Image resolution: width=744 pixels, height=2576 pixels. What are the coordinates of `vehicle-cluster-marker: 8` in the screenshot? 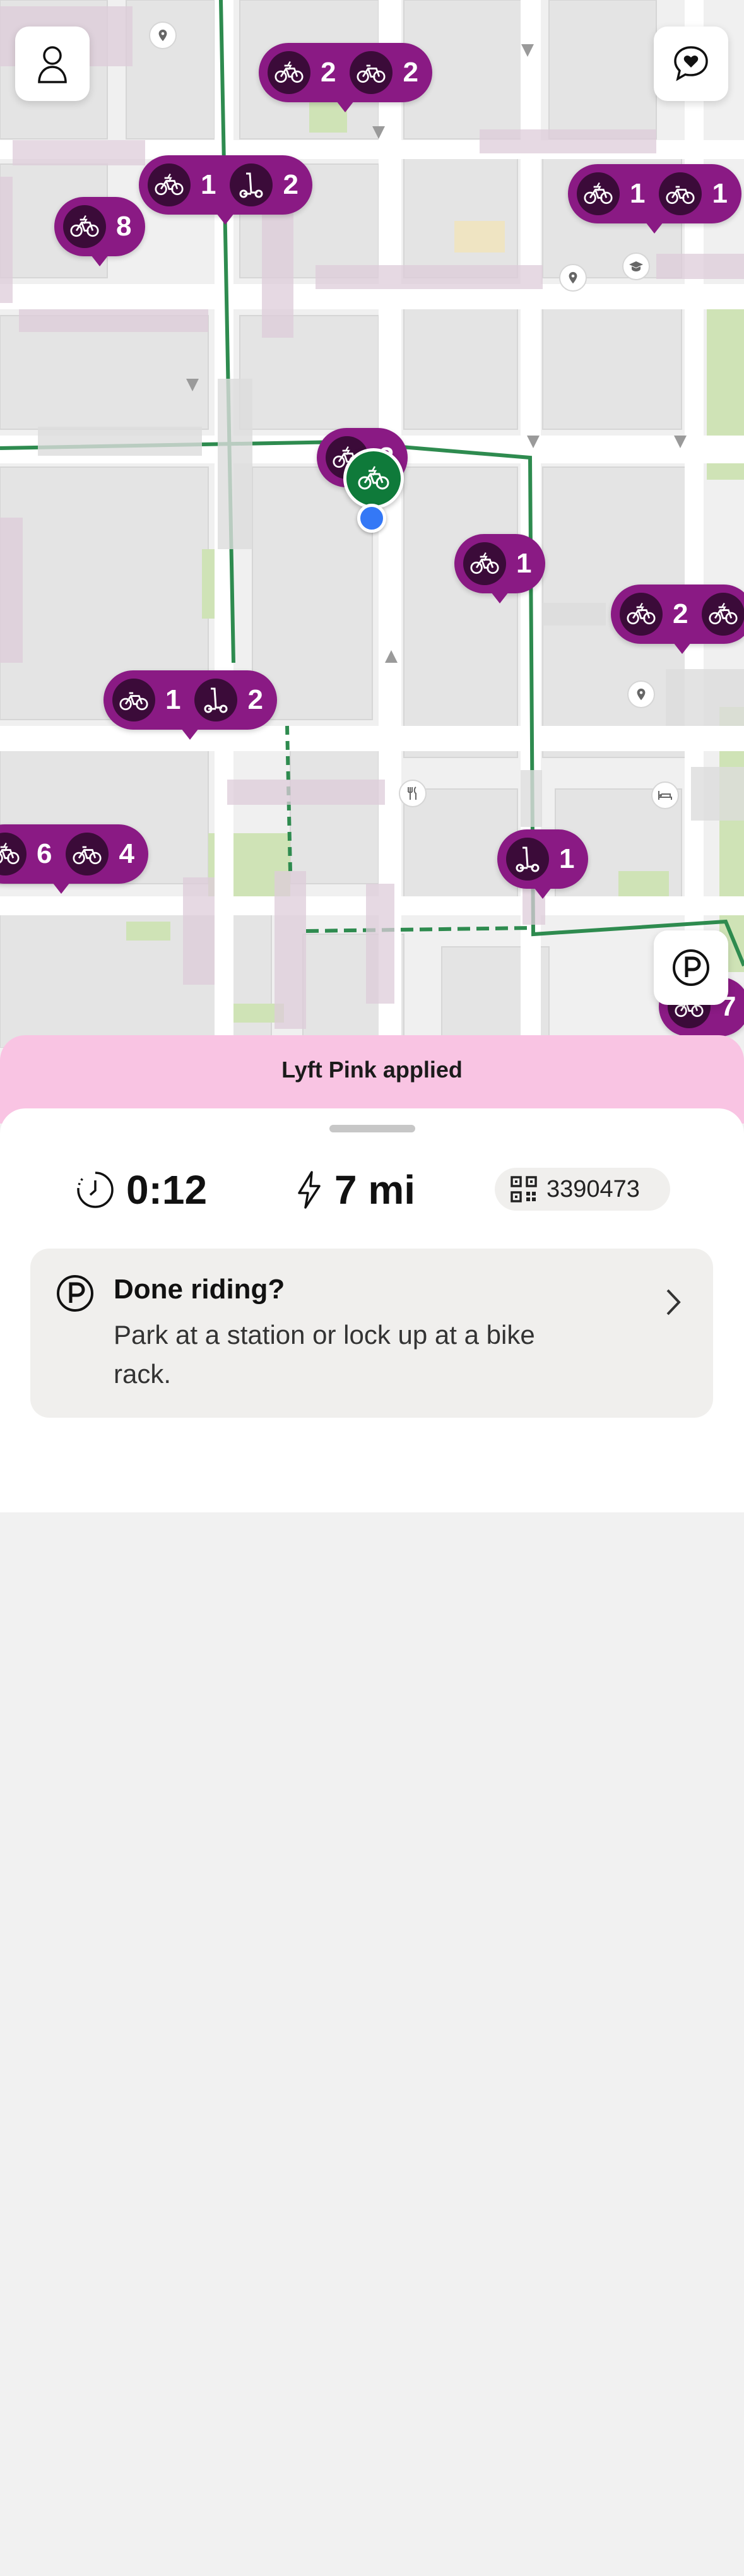 It's located at (100, 231).